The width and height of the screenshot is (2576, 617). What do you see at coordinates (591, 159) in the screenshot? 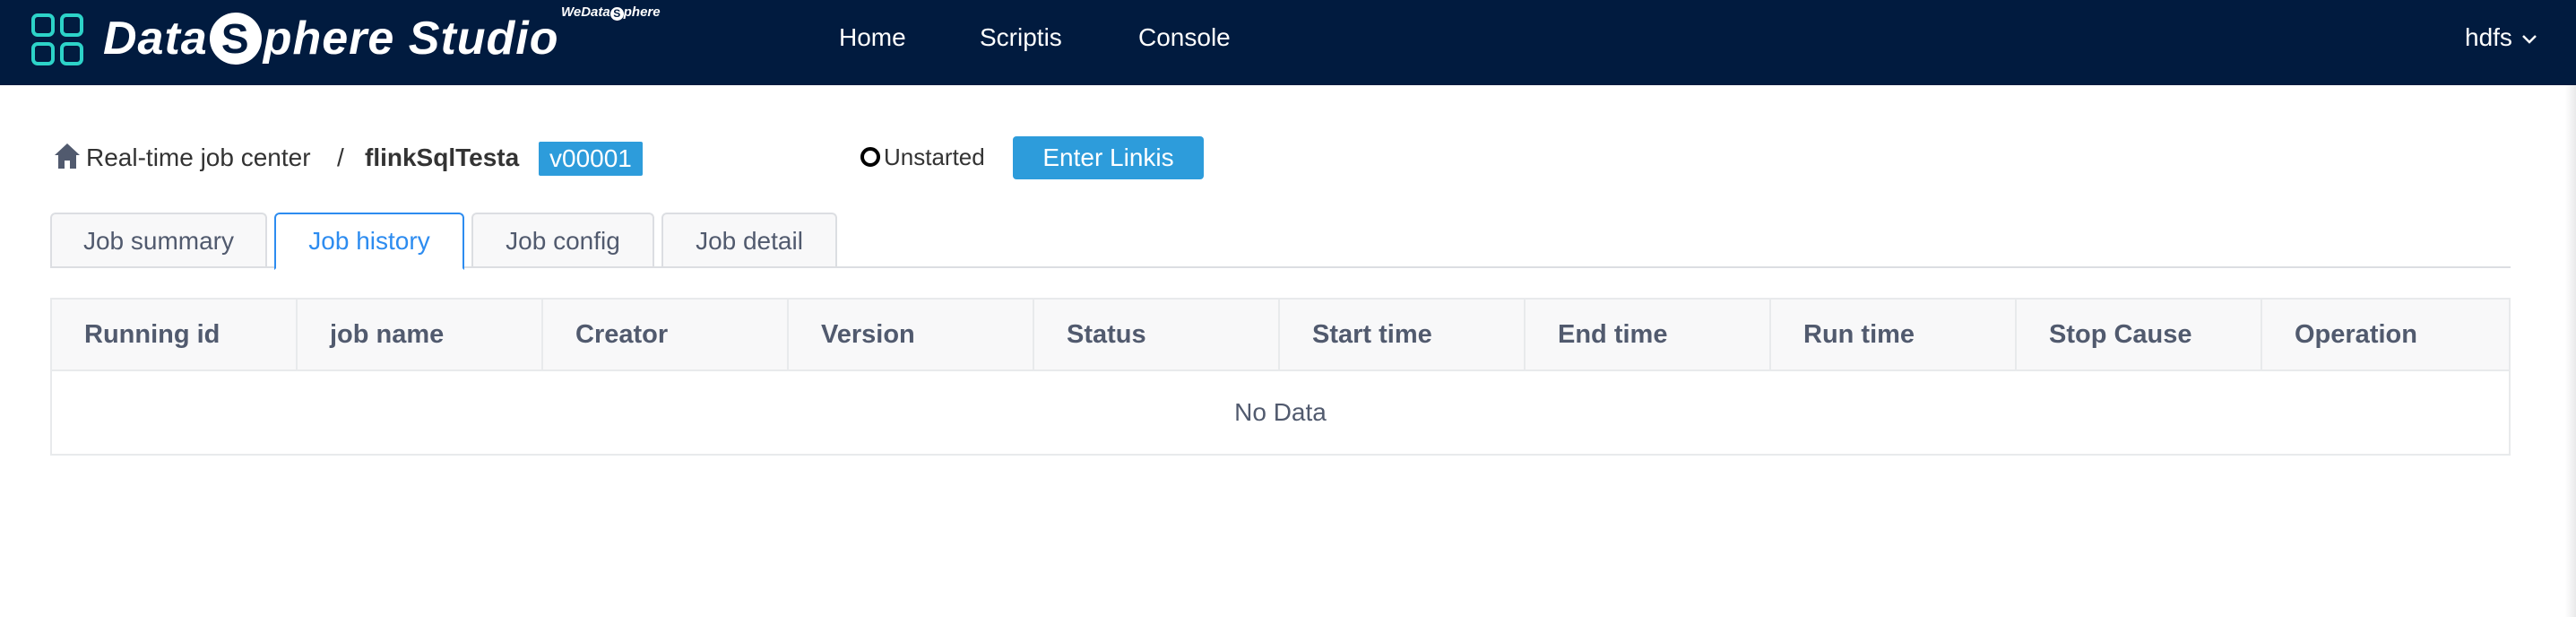
I see `version-badge: v00001` at bounding box center [591, 159].